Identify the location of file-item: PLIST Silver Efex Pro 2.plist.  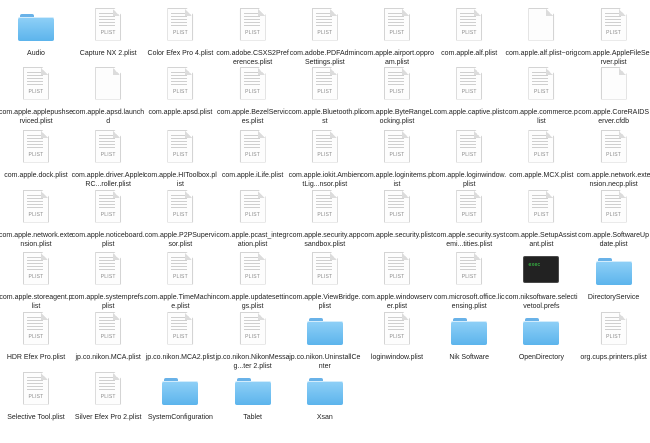
(108, 395).